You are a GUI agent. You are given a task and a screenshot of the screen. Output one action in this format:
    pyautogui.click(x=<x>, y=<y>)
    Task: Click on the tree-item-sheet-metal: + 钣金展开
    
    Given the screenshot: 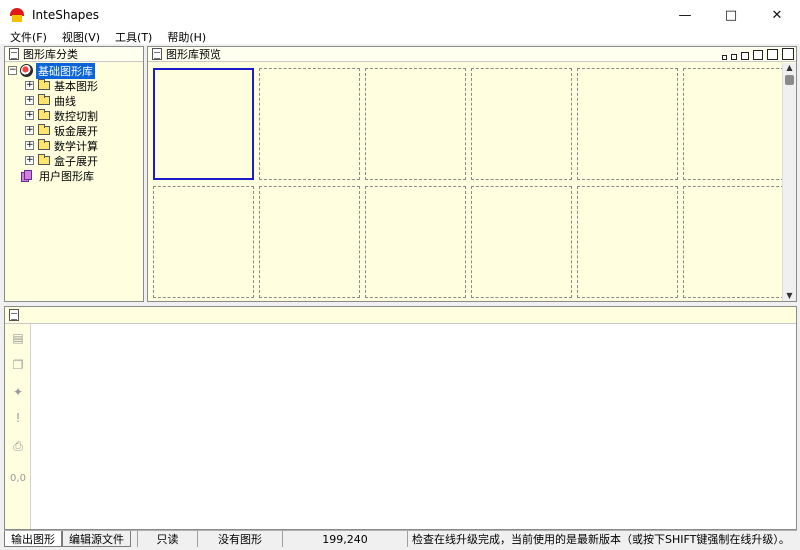 What is the action you would take?
    pyautogui.click(x=74, y=130)
    